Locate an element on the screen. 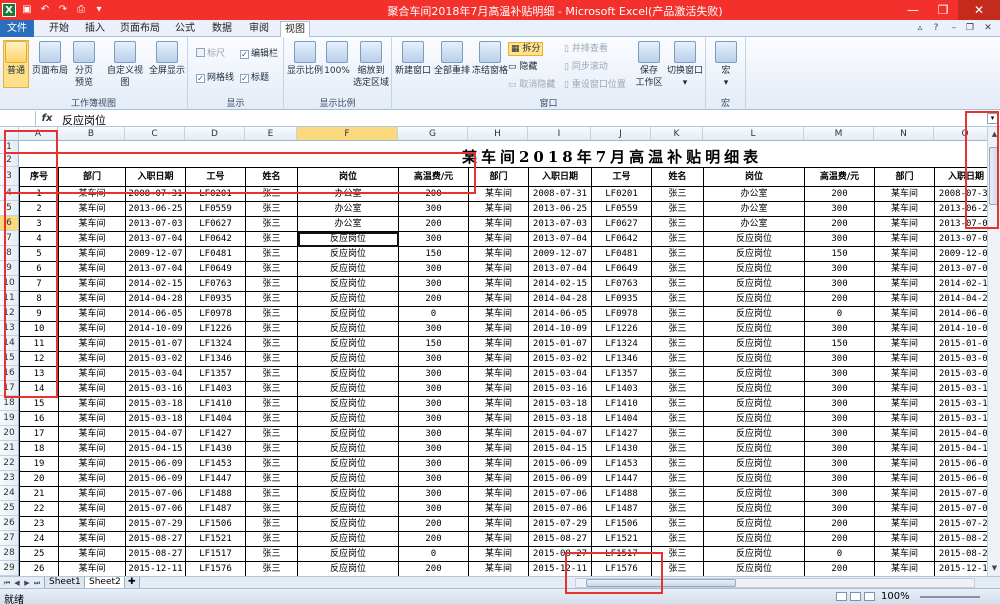 The height and width of the screenshot is (604, 1000). table-cell: 2013-07-04 is located at coordinates (155, 239).